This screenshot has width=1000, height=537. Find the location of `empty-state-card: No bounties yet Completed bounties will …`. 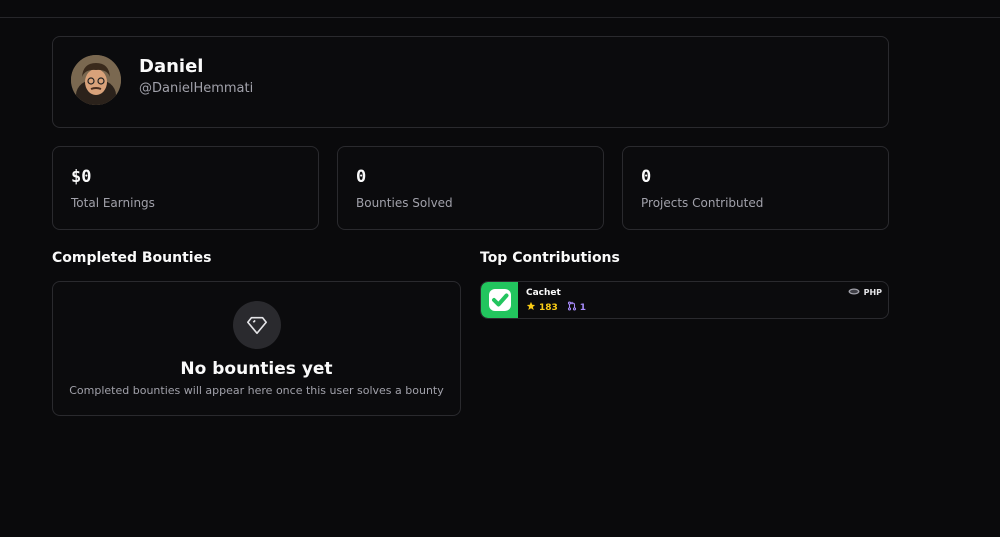

empty-state-card: No bounties yet Completed bounties will … is located at coordinates (256, 348).